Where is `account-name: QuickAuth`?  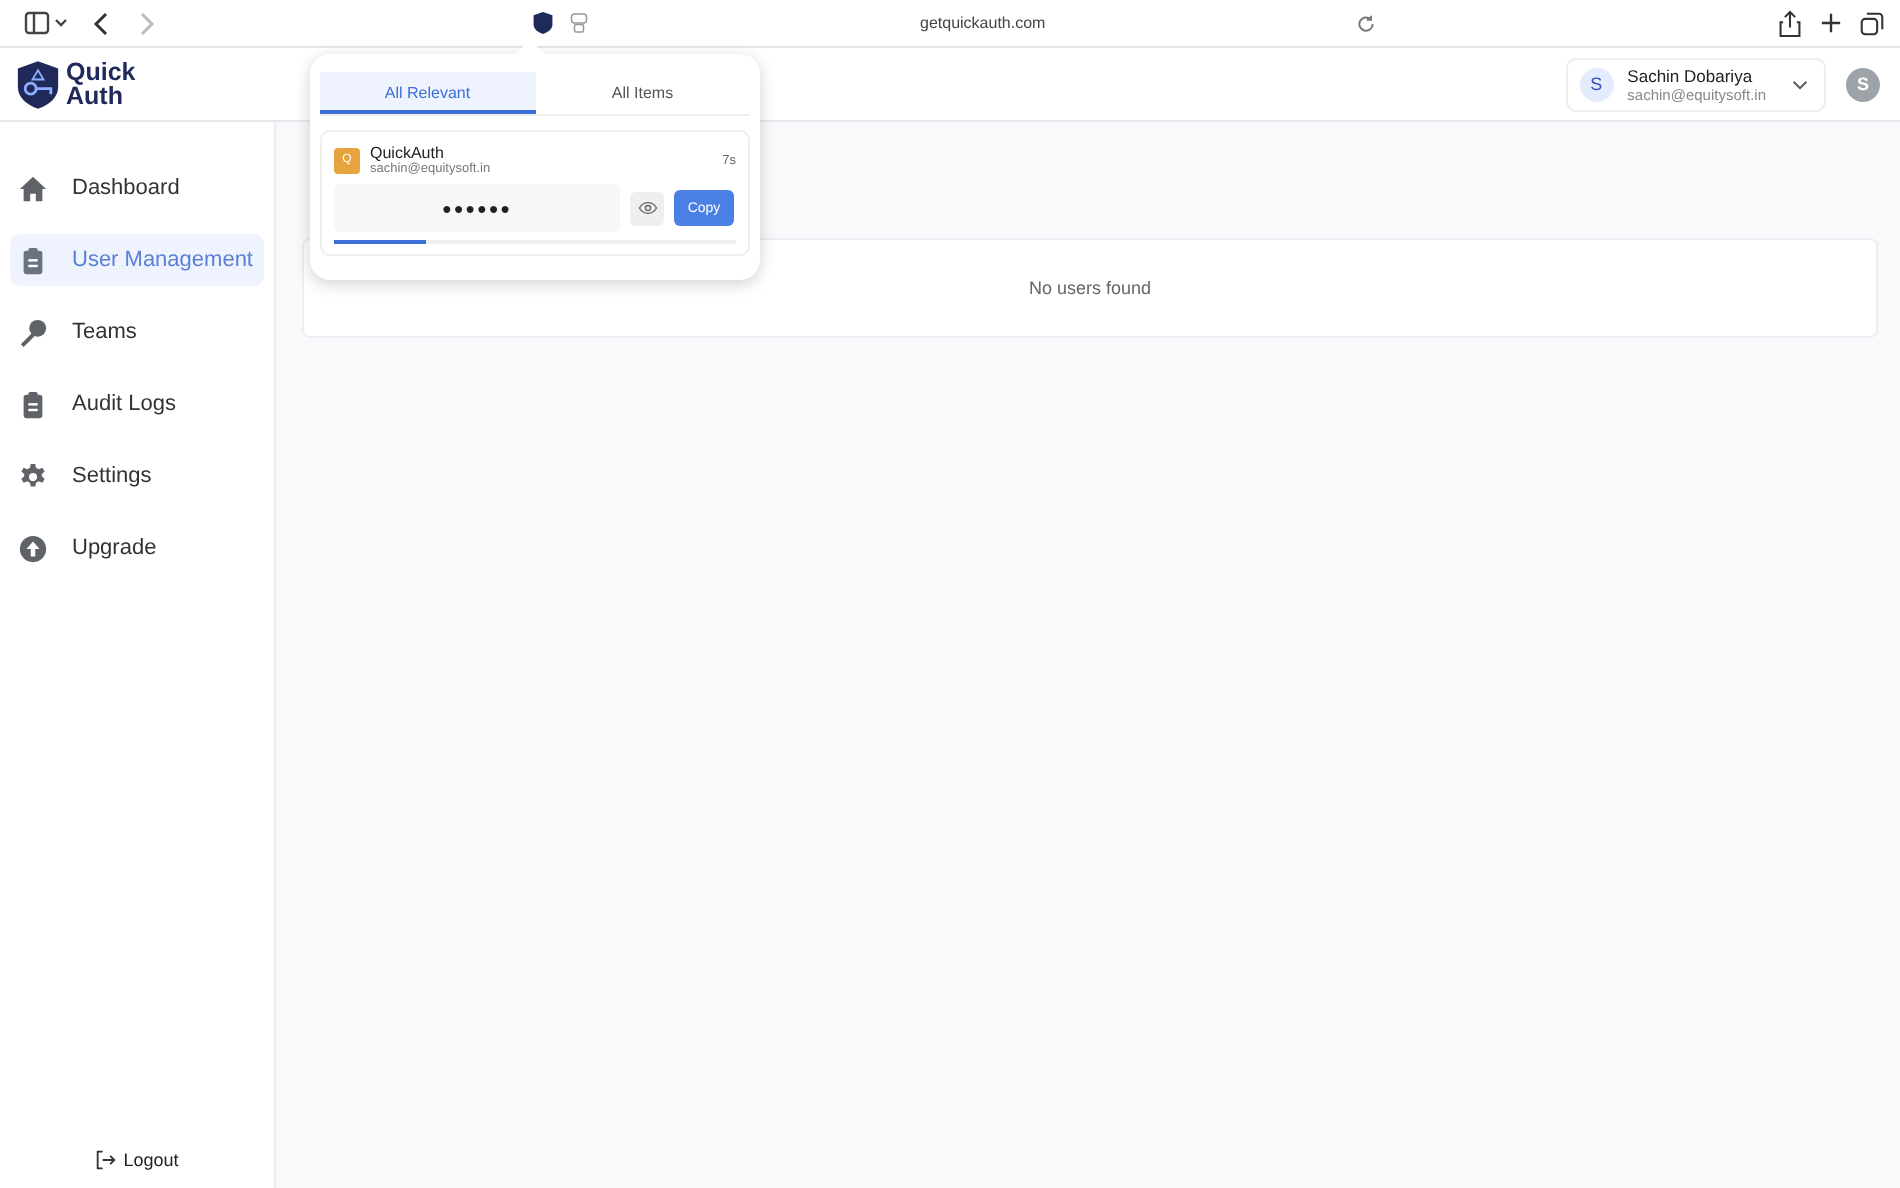 account-name: QuickAuth is located at coordinates (408, 153).